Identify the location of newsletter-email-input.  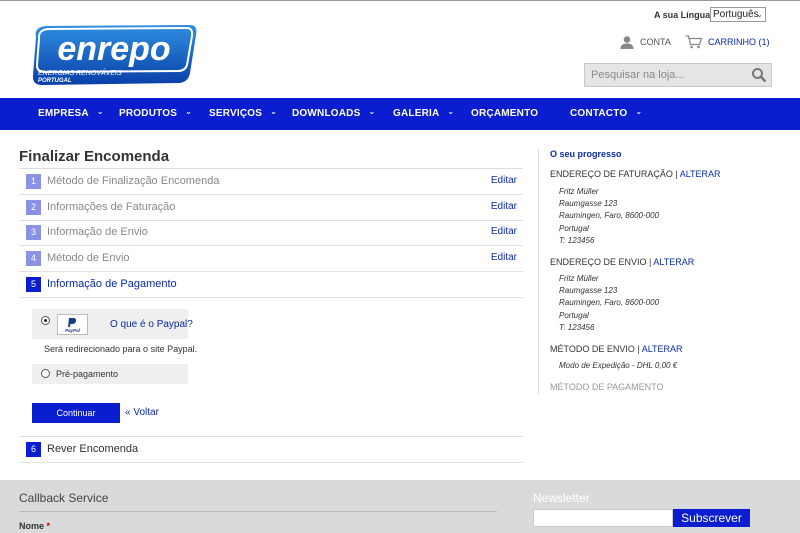
(603, 518).